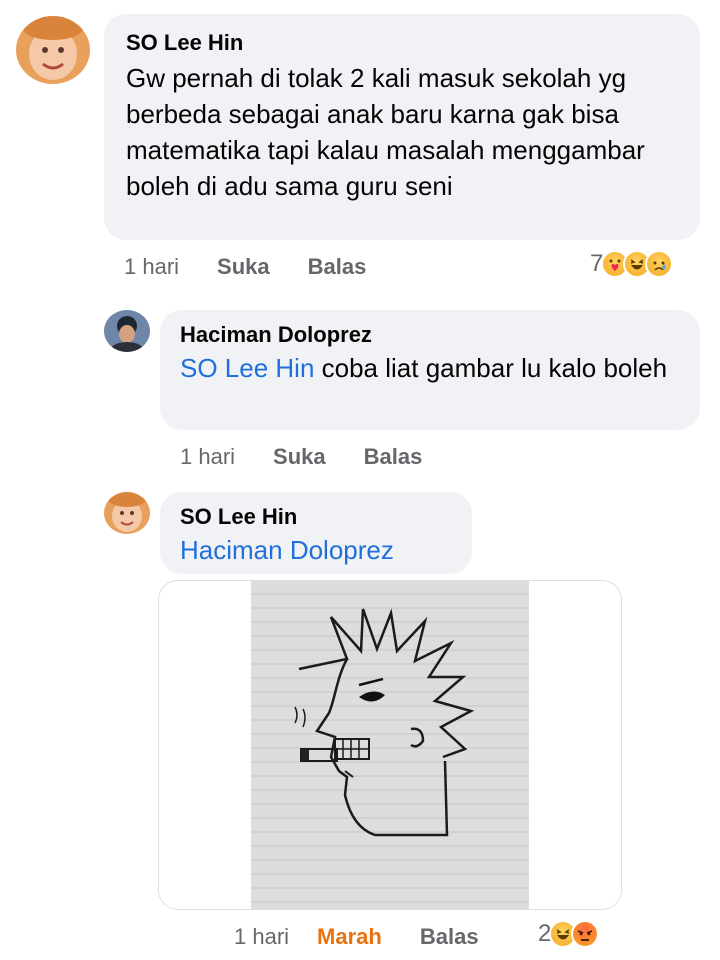  I want to click on reaction-summary: 2, so click(569, 934).